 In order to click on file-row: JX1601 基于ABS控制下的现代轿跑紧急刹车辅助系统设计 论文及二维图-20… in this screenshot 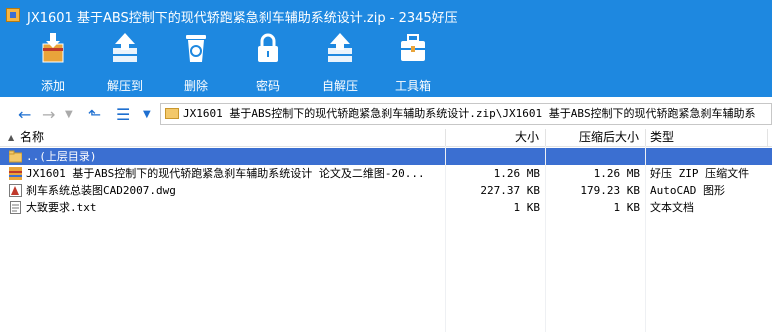, I will do `click(386, 173)`.